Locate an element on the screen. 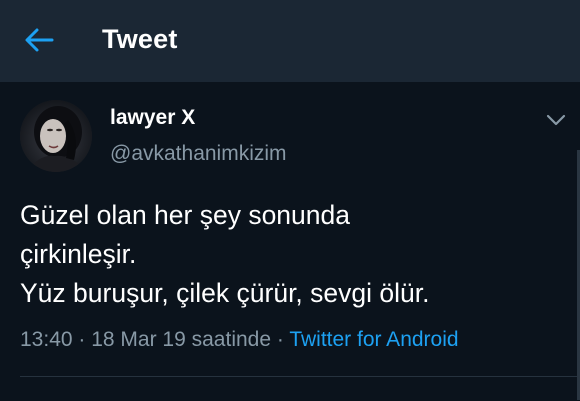 The width and height of the screenshot is (580, 401). tweet-text-line: çirkinleşir. is located at coordinates (78, 254).